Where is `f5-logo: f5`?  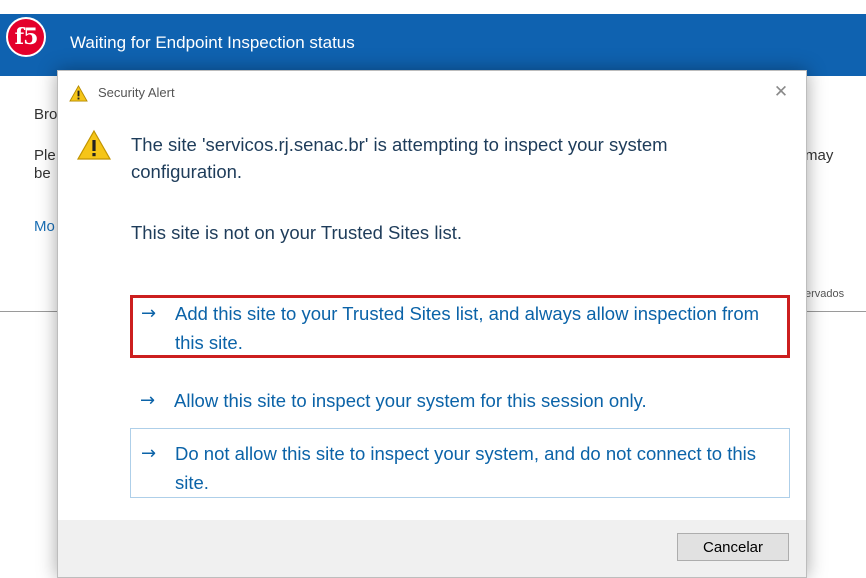 f5-logo: f5 is located at coordinates (26, 37).